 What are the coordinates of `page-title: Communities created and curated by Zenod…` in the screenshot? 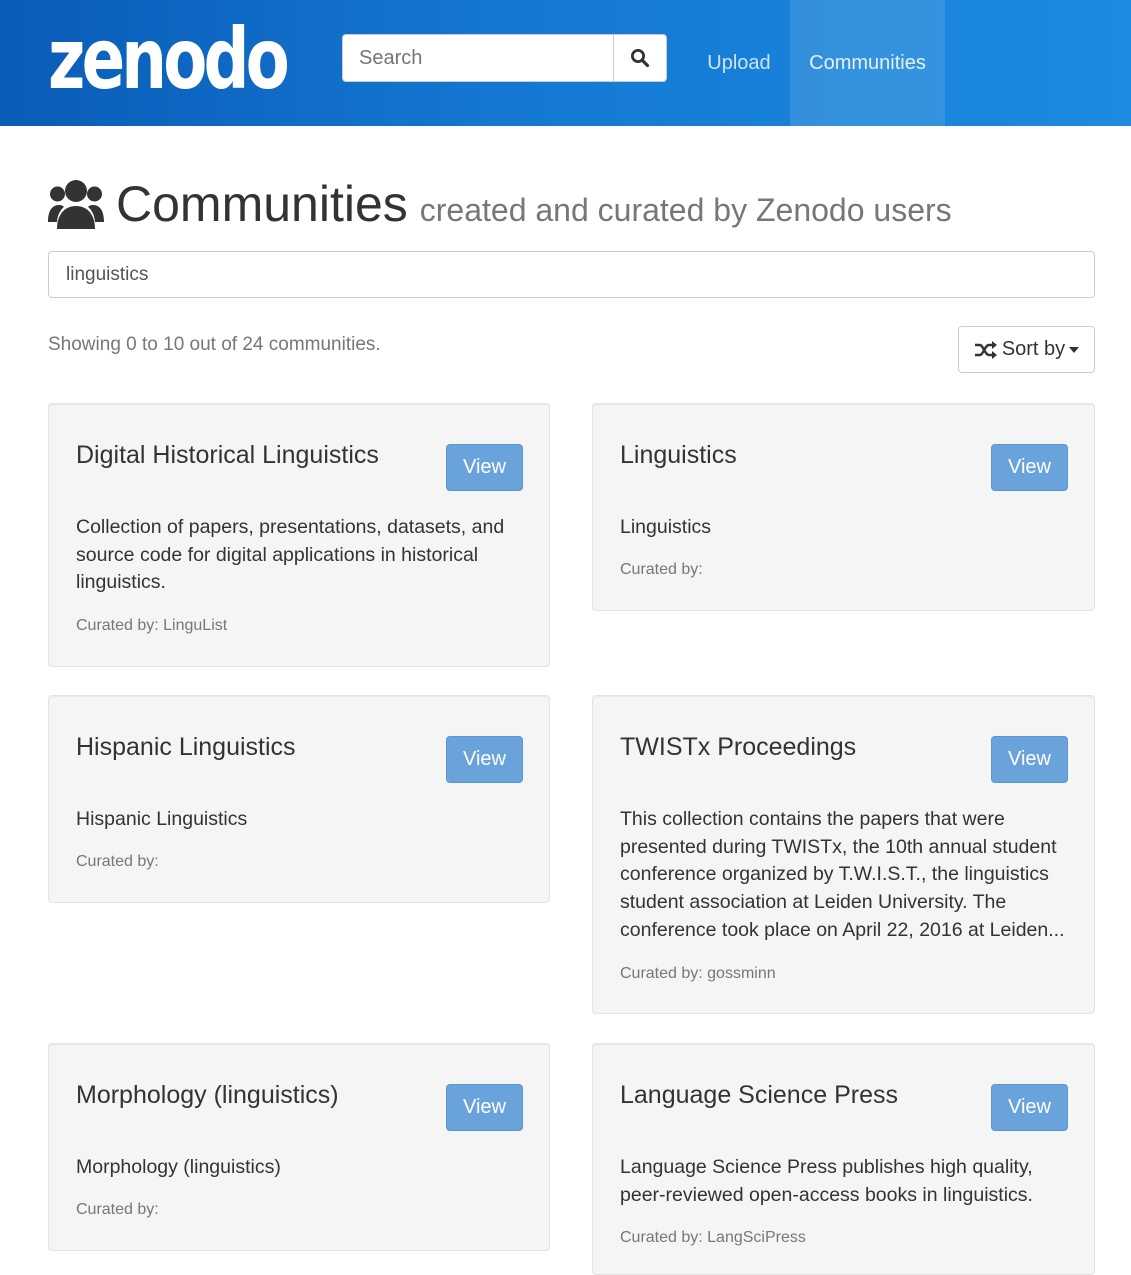 It's located at (500, 204).